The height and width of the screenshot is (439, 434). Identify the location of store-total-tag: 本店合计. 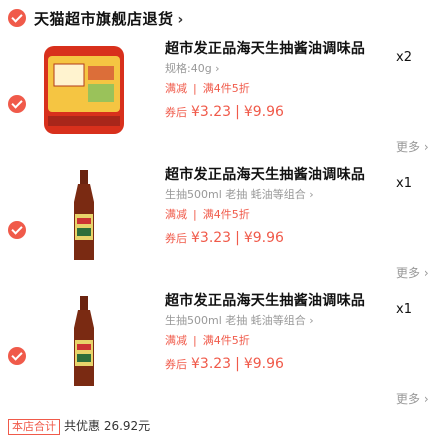
(34, 427).